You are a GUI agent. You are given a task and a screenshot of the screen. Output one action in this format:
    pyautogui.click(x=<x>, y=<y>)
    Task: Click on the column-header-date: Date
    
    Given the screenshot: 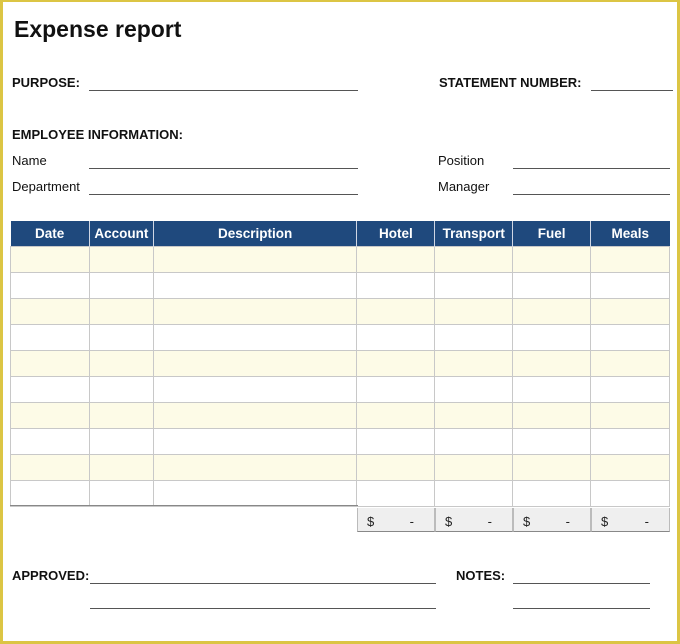 What is the action you would take?
    pyautogui.click(x=50, y=233)
    